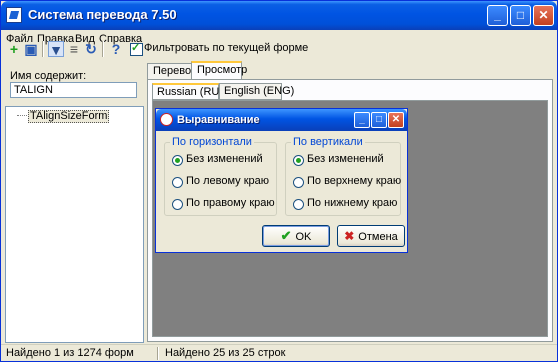  Describe the element at coordinates (177, 160) in the screenshot. I see `radio-h-none` at that location.